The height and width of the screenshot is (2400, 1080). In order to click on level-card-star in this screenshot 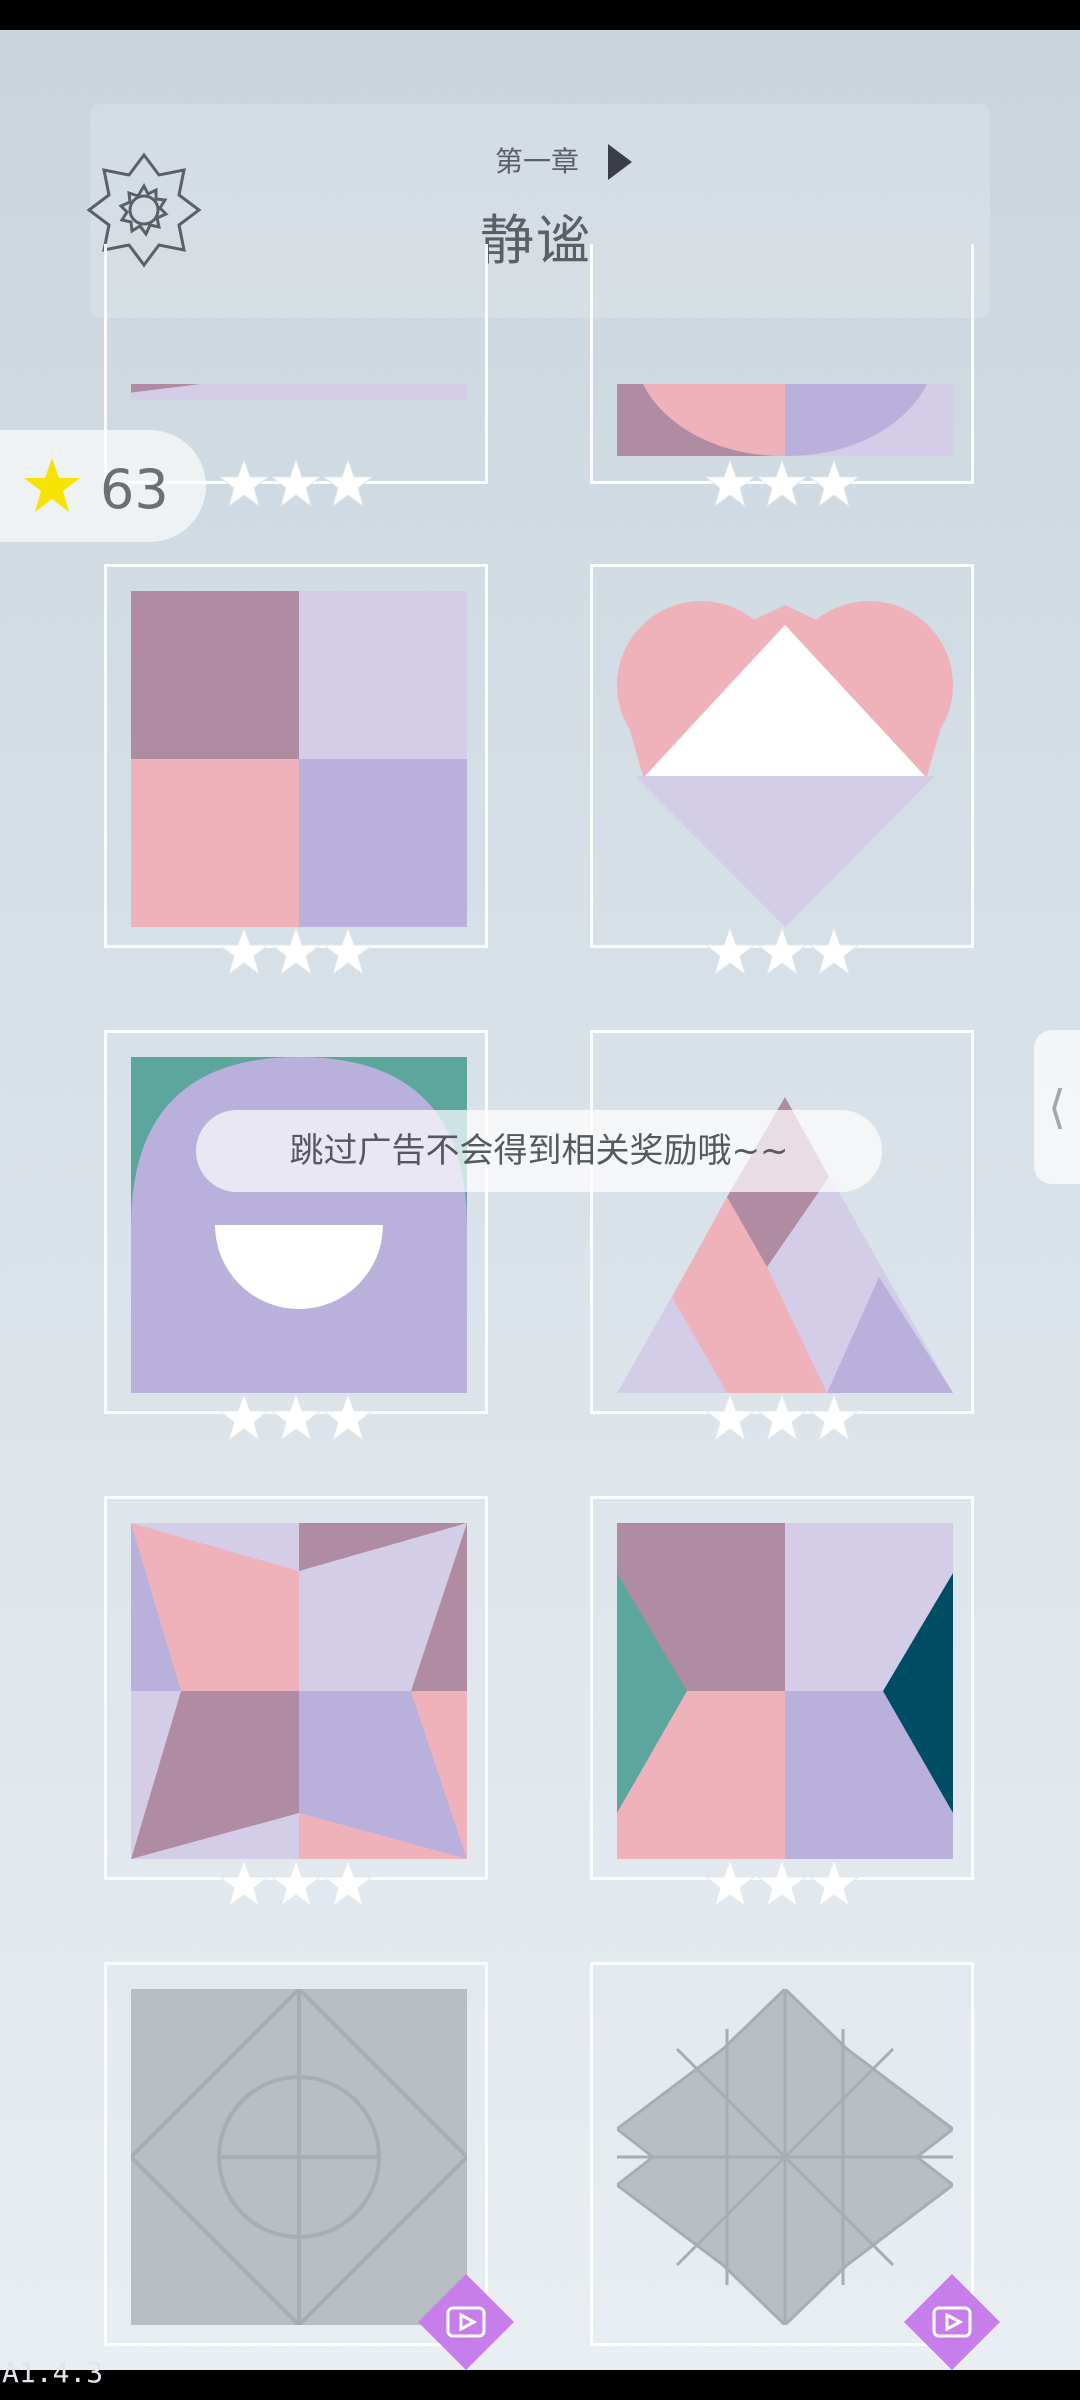, I will do `click(296, 1688)`.